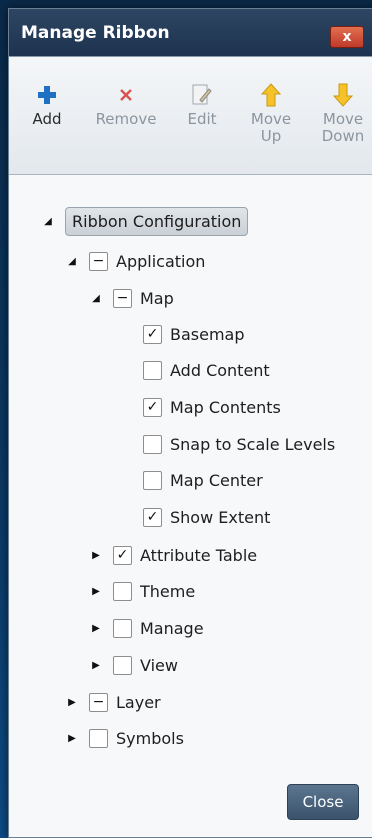 The image size is (372, 838). What do you see at coordinates (133, 665) in the screenshot?
I see `tree-node-view: ▶ View` at bounding box center [133, 665].